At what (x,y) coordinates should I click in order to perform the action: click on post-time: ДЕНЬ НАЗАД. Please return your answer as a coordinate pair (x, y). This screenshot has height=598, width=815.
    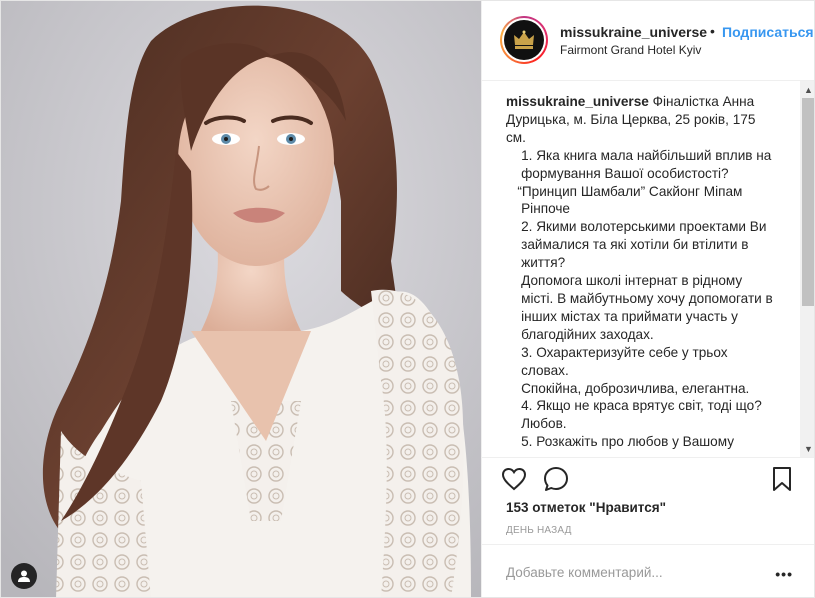
    Looking at the image, I should click on (539, 530).